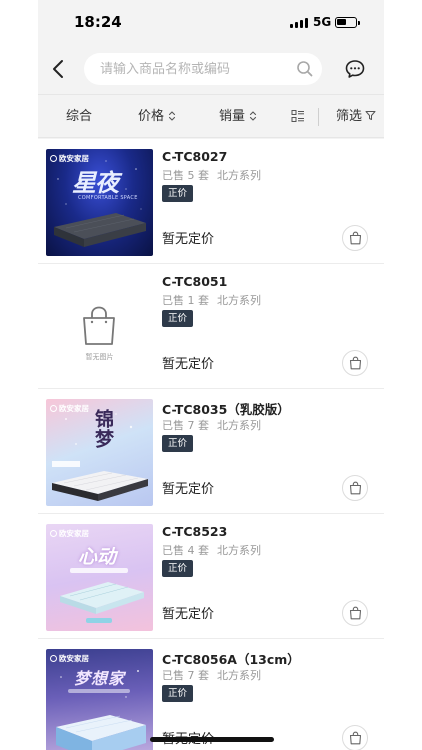  I want to click on status-bar: 18:24 5G, so click(211, 22).